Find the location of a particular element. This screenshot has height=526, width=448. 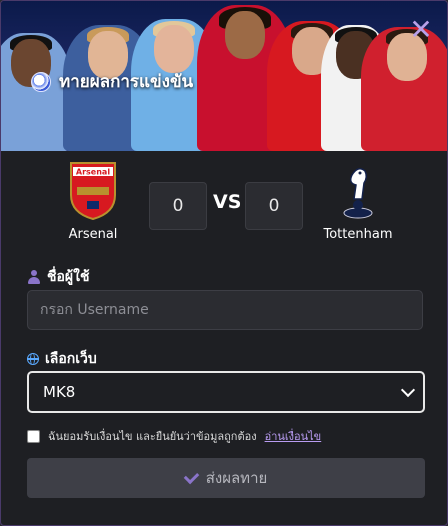

football-icon is located at coordinates (41, 81).